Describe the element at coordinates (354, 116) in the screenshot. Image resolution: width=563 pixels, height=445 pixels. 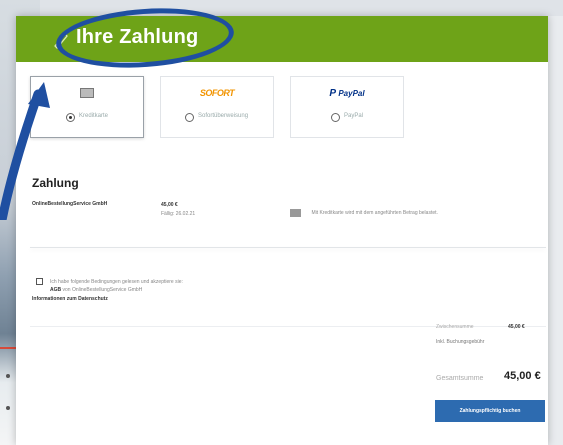
I see `payment-method-label: PayPal` at that location.